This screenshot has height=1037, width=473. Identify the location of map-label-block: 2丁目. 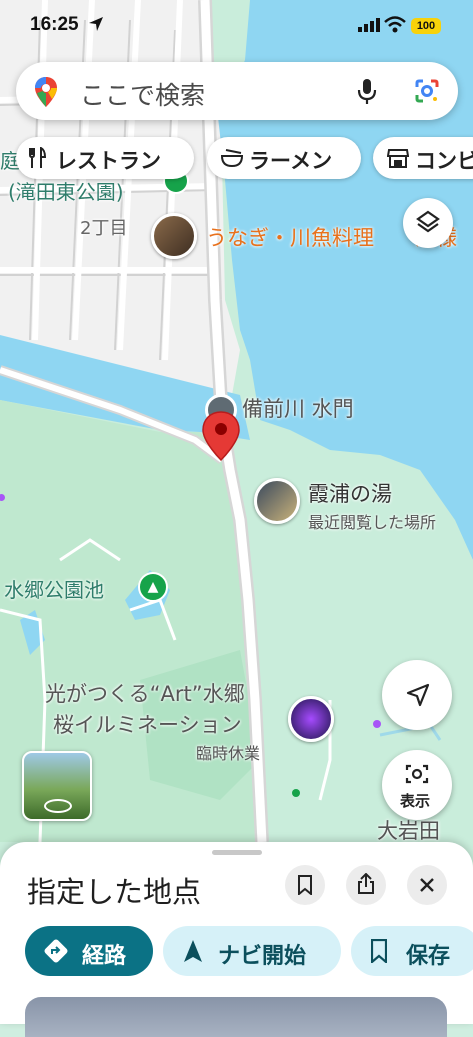
(104, 228).